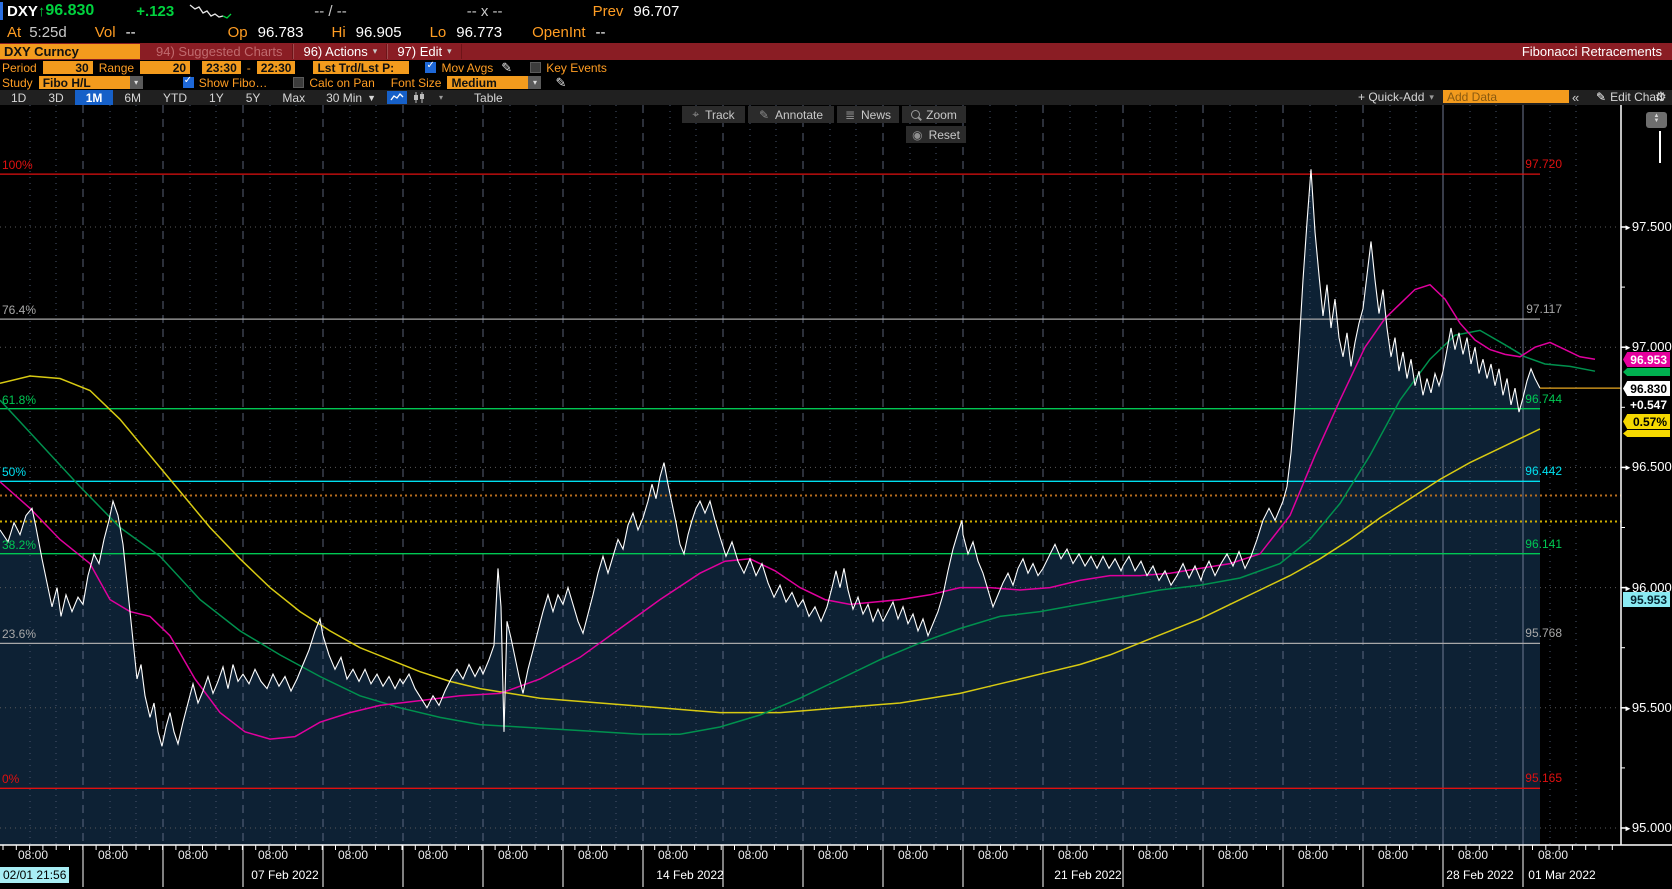  Describe the element at coordinates (431, 66) in the screenshot. I see `mov-avgs-checkbox` at that location.